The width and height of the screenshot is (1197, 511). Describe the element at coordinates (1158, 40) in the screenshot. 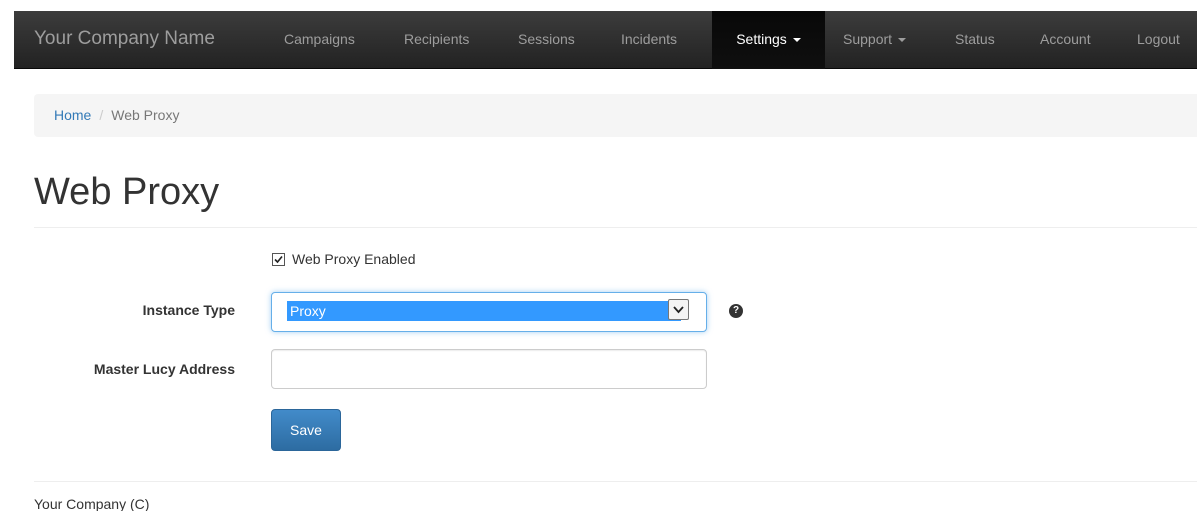

I see `nav-logout: Logout` at that location.